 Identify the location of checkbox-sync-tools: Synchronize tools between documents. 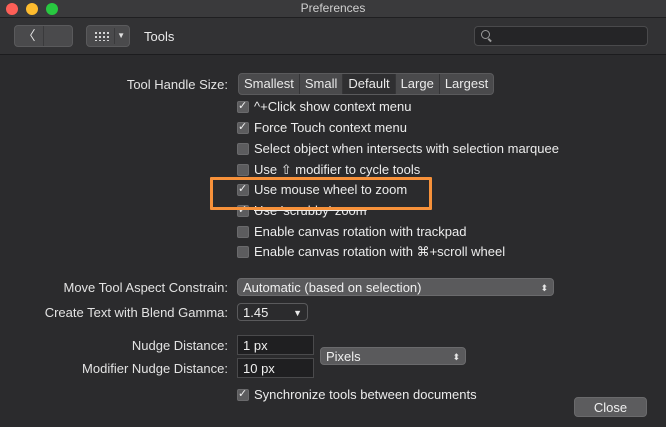
(357, 394).